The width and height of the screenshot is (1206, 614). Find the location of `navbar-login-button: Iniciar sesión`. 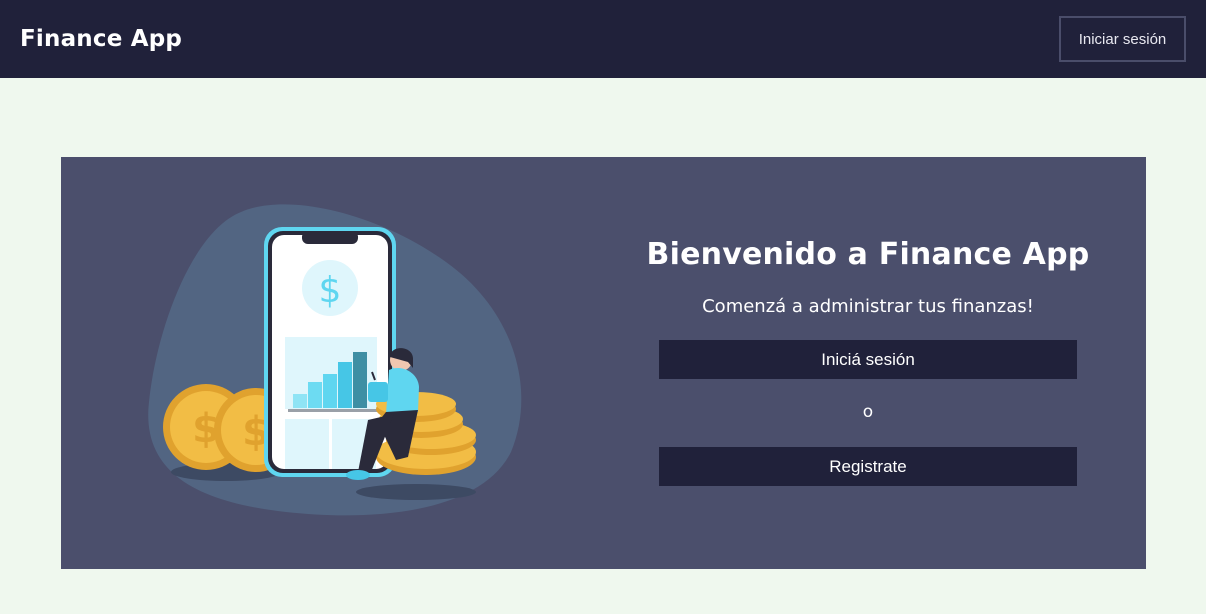

navbar-login-button: Iniciar sesión is located at coordinates (1122, 39).